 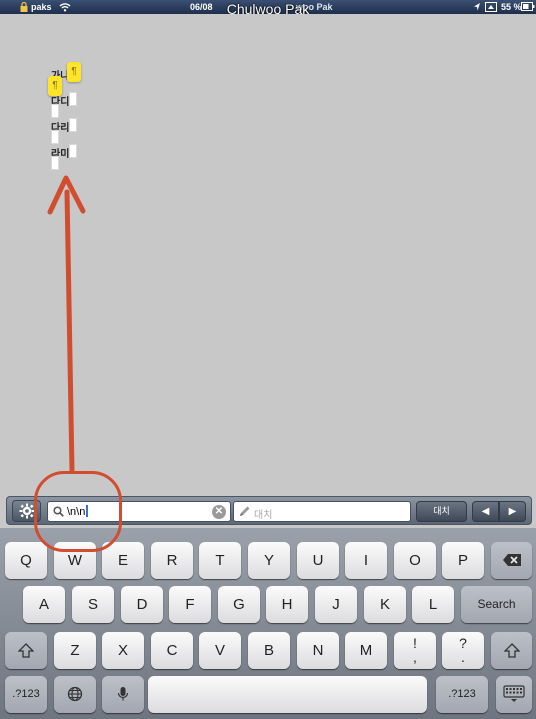 What do you see at coordinates (263, 515) in the screenshot?
I see `replace-placeholder: 대치` at bounding box center [263, 515].